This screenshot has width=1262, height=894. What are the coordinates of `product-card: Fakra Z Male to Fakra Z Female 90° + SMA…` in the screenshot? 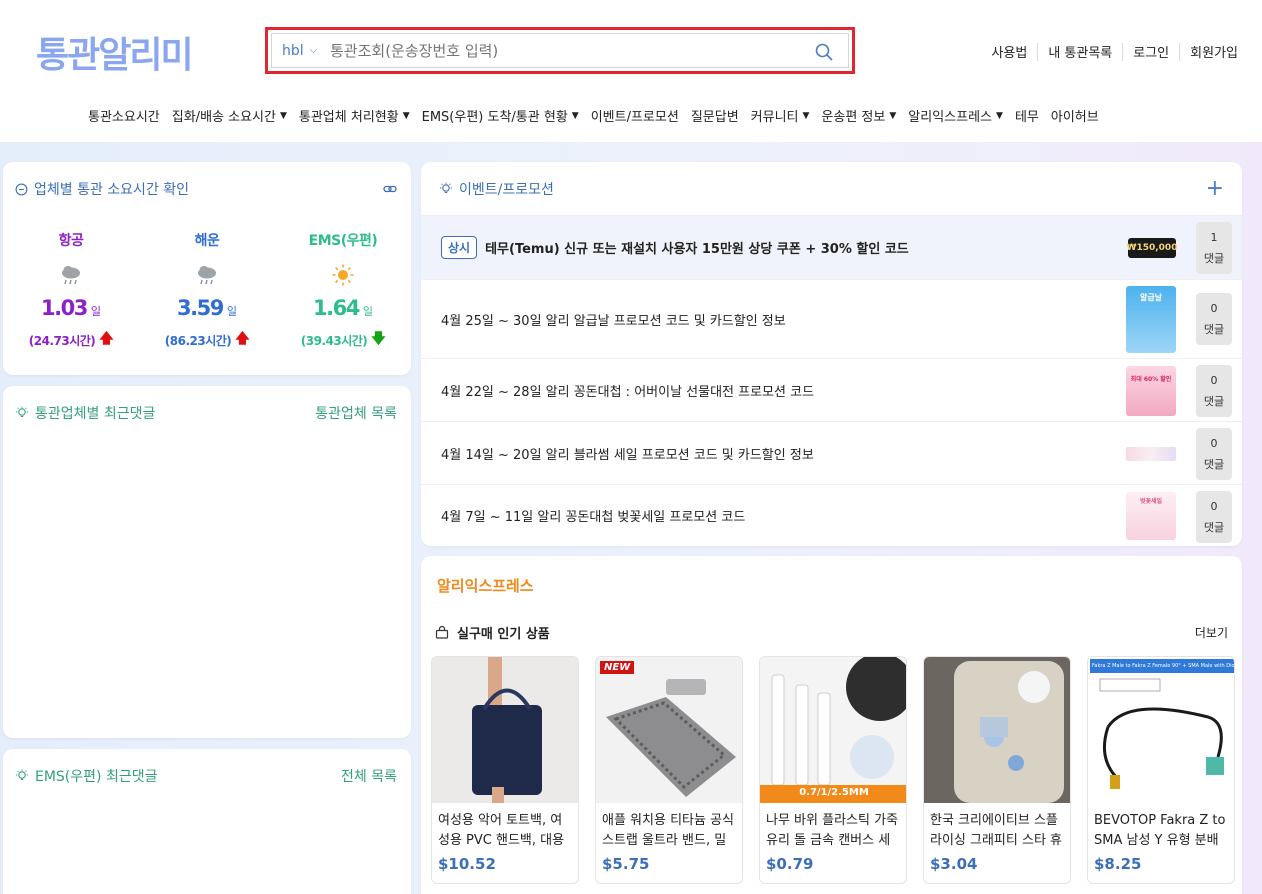 It's located at (1161, 770).